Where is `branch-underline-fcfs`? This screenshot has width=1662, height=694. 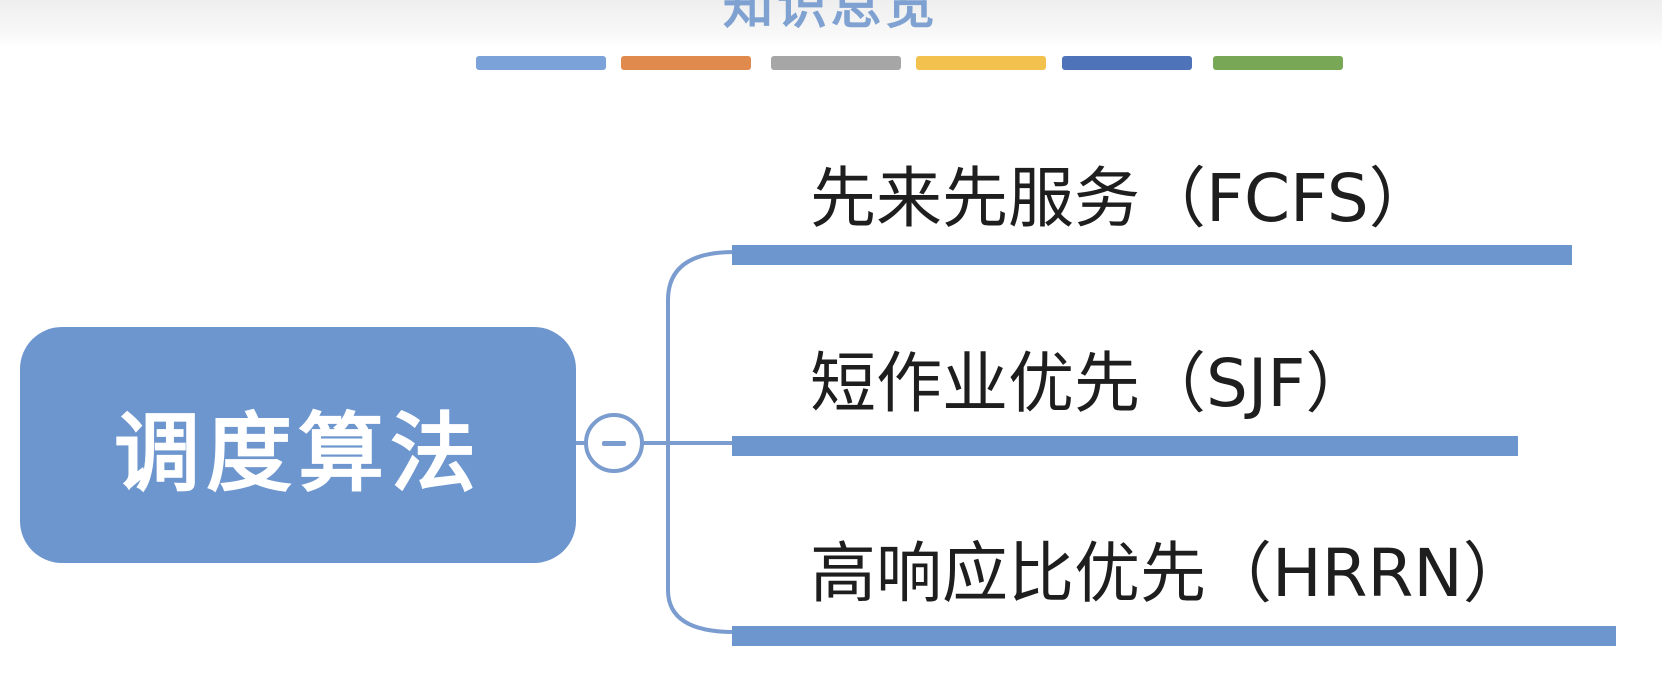 branch-underline-fcfs is located at coordinates (1152, 255).